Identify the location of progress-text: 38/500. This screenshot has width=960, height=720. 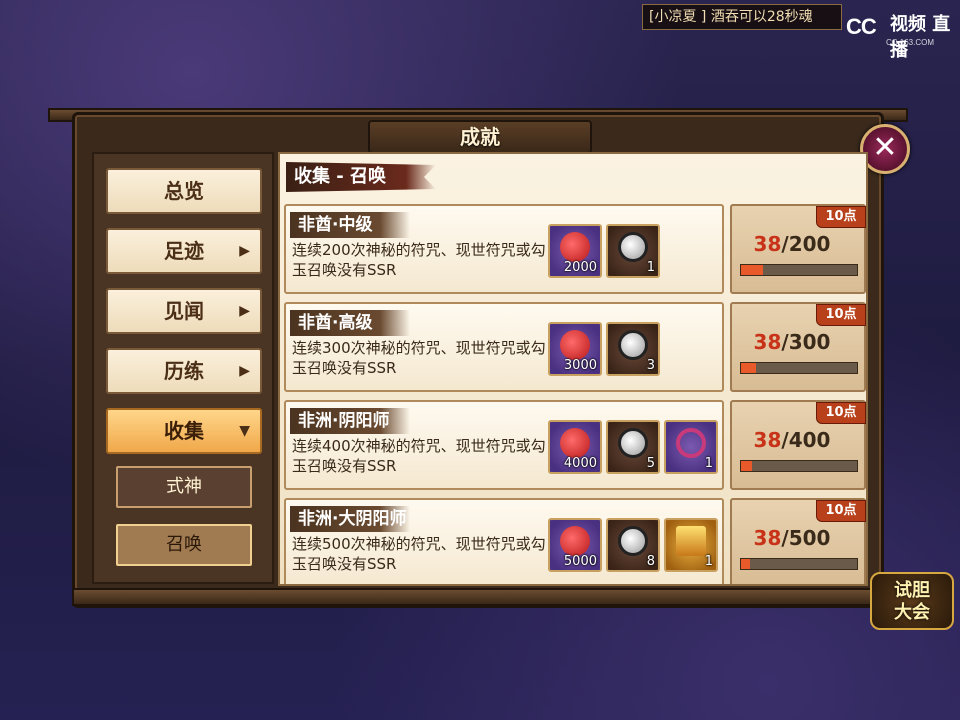
(792, 538).